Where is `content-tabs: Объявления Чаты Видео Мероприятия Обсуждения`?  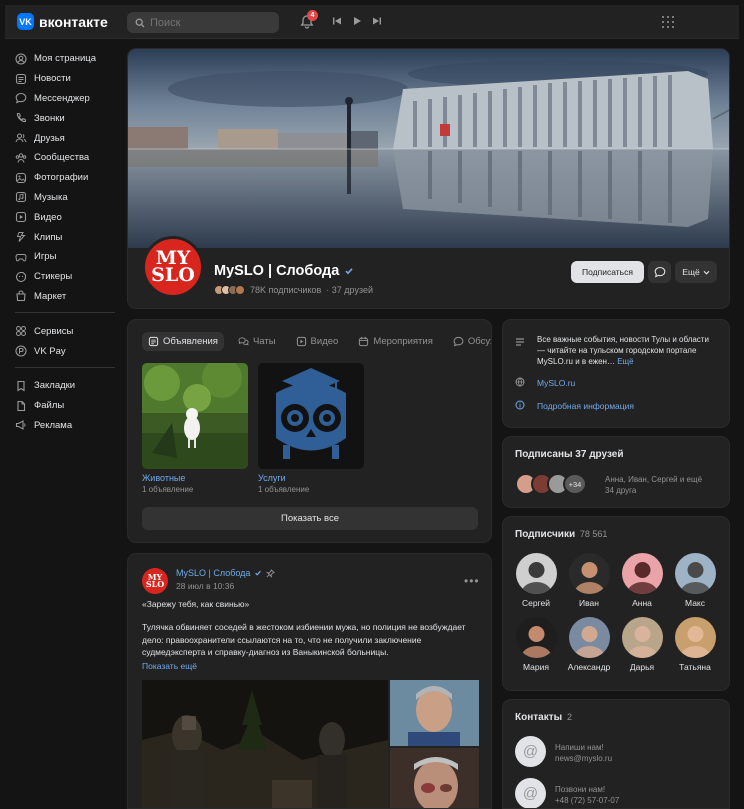 content-tabs: Объявления Чаты Видео Мероприятия Обсуждения is located at coordinates (316, 341).